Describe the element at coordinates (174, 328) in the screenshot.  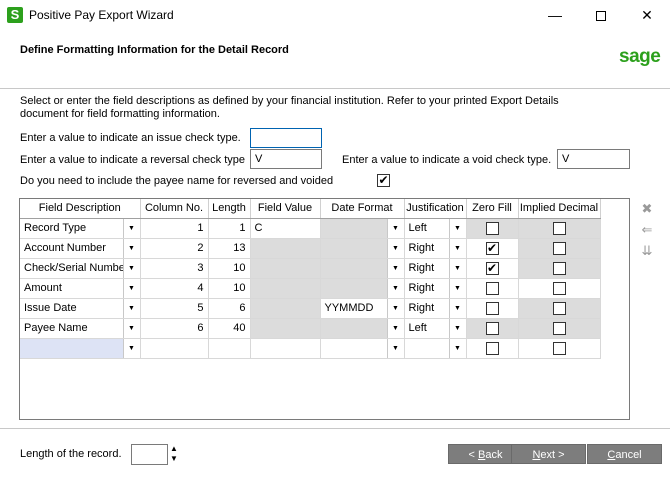
I see `column-no-cell: 6` at that location.